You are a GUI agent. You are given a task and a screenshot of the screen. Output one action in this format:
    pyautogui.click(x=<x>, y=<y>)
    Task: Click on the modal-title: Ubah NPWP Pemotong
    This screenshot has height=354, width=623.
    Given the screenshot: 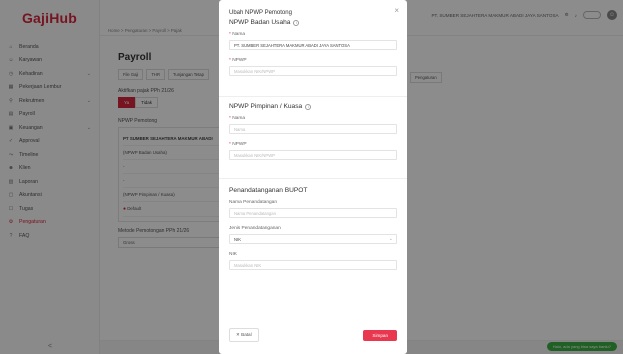 What is the action you would take?
    pyautogui.click(x=260, y=13)
    